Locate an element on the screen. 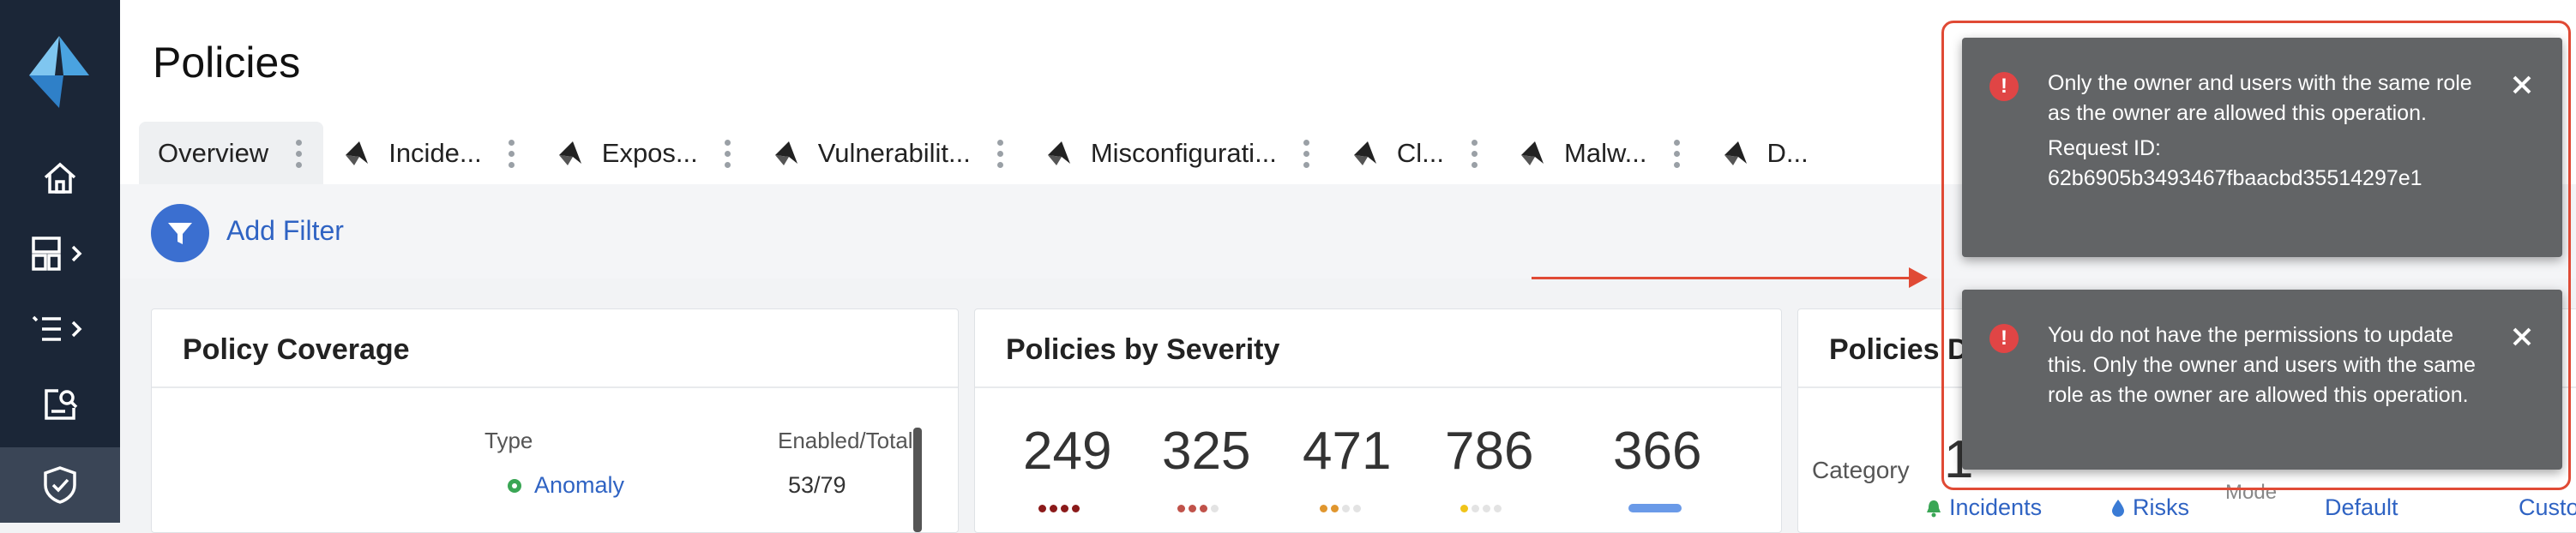 The width and height of the screenshot is (2576, 533). severity-medium-count: 471 is located at coordinates (1347, 452).